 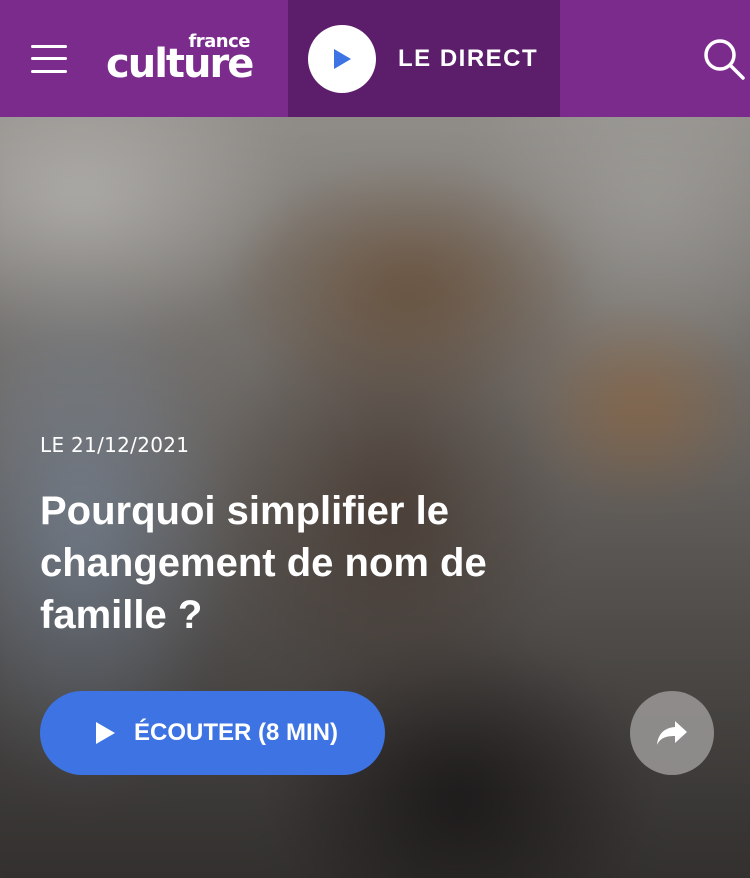 I want to click on live-play-circle, so click(x=342, y=58).